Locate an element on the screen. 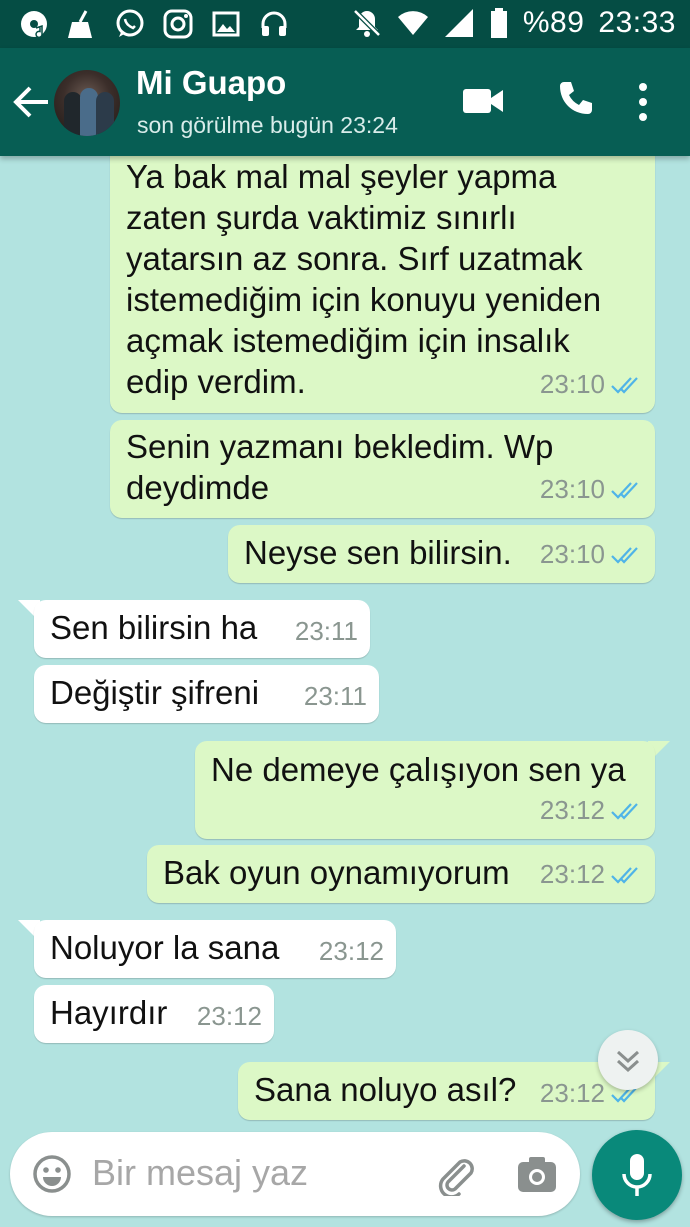  gallery-icon is located at coordinates (226, 24).